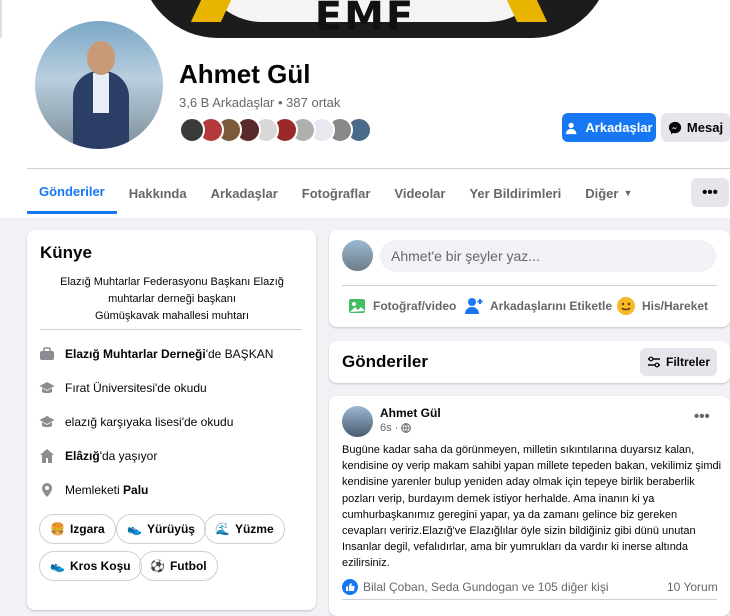  I want to click on bio-line: muhtarlar derneği başkanı, so click(172, 299).